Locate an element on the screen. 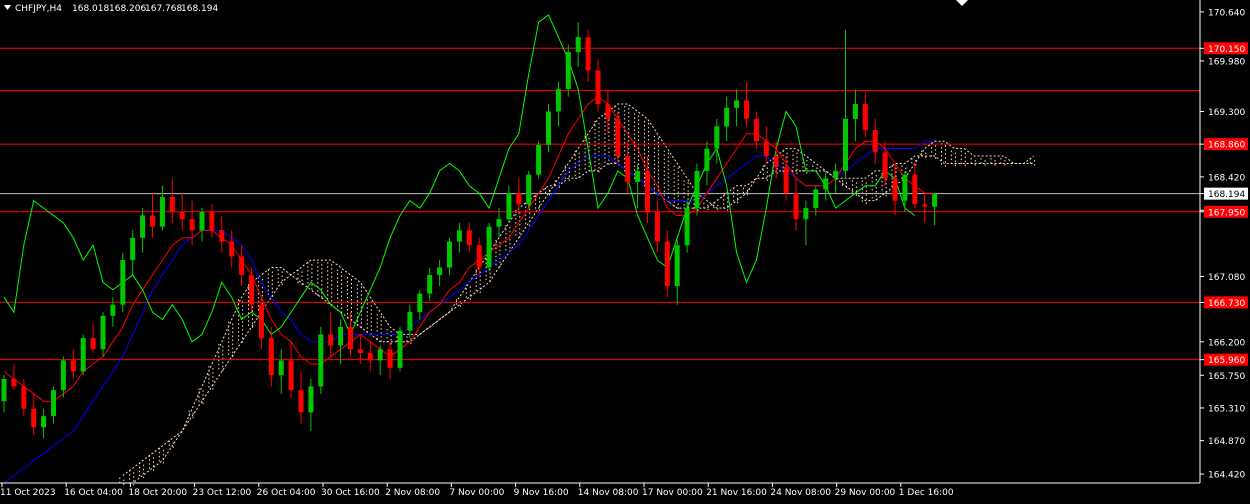  x-tick-label: 9 Nov 16:00 is located at coordinates (541, 493).